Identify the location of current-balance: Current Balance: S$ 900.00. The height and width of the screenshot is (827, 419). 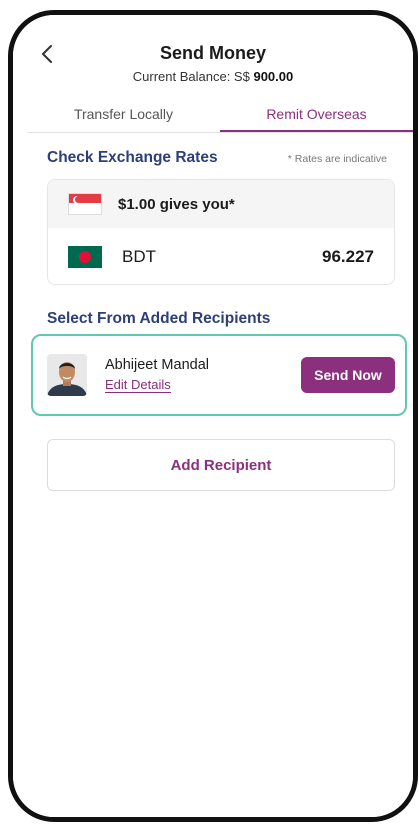
(213, 76).